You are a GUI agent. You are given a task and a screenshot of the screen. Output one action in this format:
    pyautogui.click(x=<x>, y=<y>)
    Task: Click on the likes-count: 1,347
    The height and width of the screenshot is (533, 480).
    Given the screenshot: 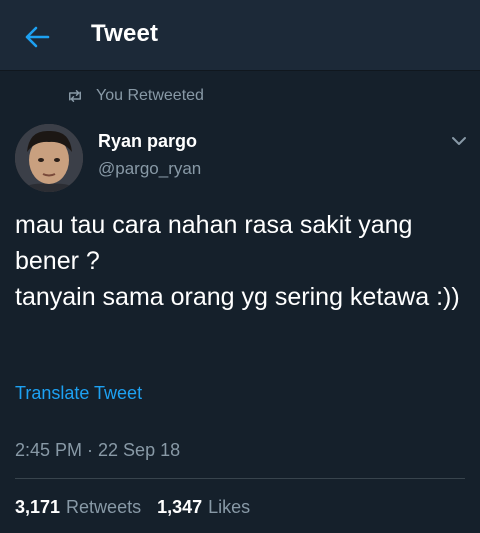 What is the action you would take?
    pyautogui.click(x=180, y=507)
    